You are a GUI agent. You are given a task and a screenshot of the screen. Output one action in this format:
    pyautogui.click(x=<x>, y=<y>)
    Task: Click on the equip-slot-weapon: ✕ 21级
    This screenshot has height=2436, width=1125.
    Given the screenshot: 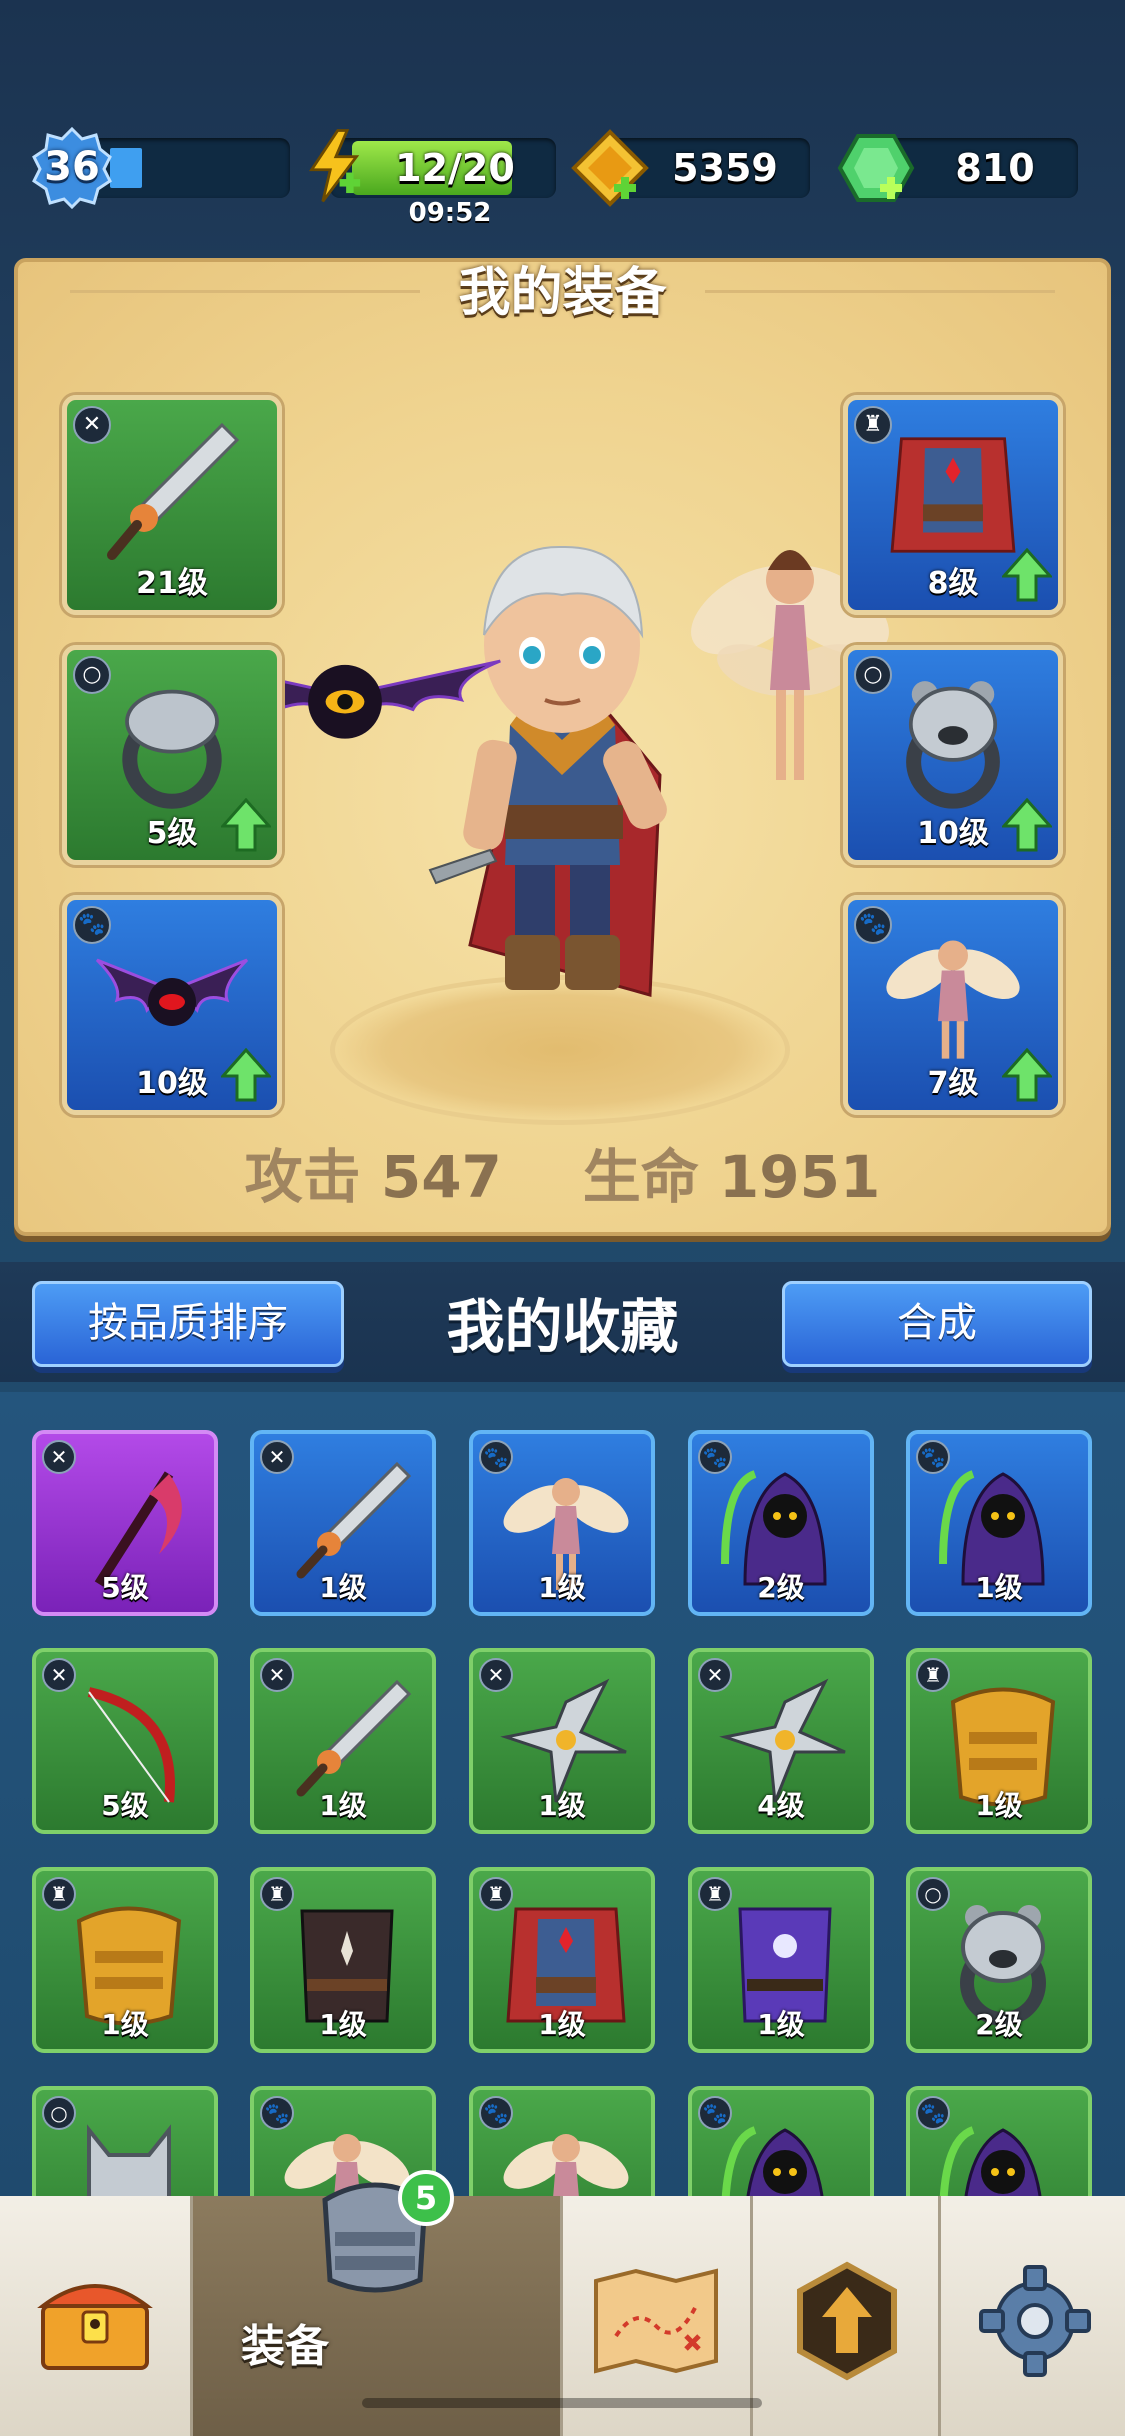 What is the action you would take?
    pyautogui.click(x=172, y=505)
    